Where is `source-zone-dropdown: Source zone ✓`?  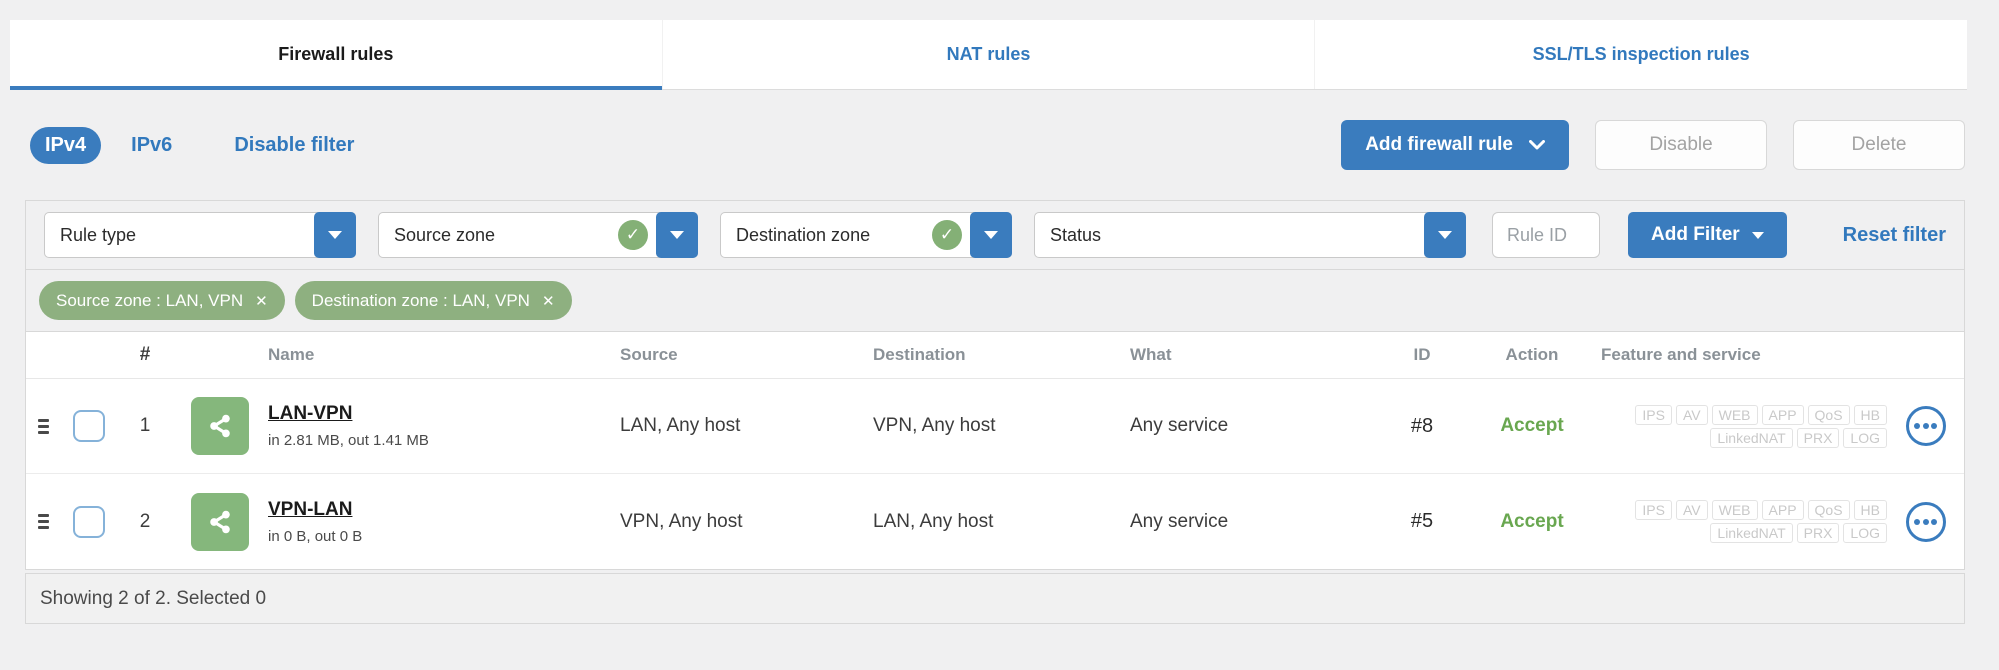
source-zone-dropdown: Source zone ✓ is located at coordinates (538, 235).